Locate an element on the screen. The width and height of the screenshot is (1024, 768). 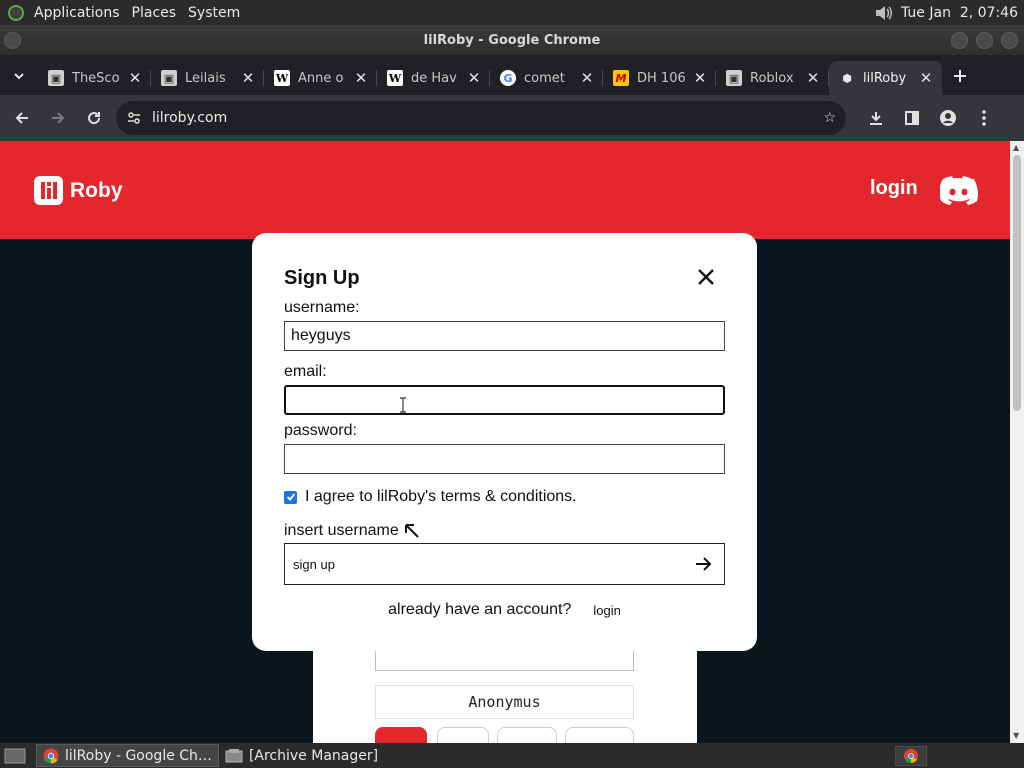
text-cursor-icon is located at coordinates (403, 405).